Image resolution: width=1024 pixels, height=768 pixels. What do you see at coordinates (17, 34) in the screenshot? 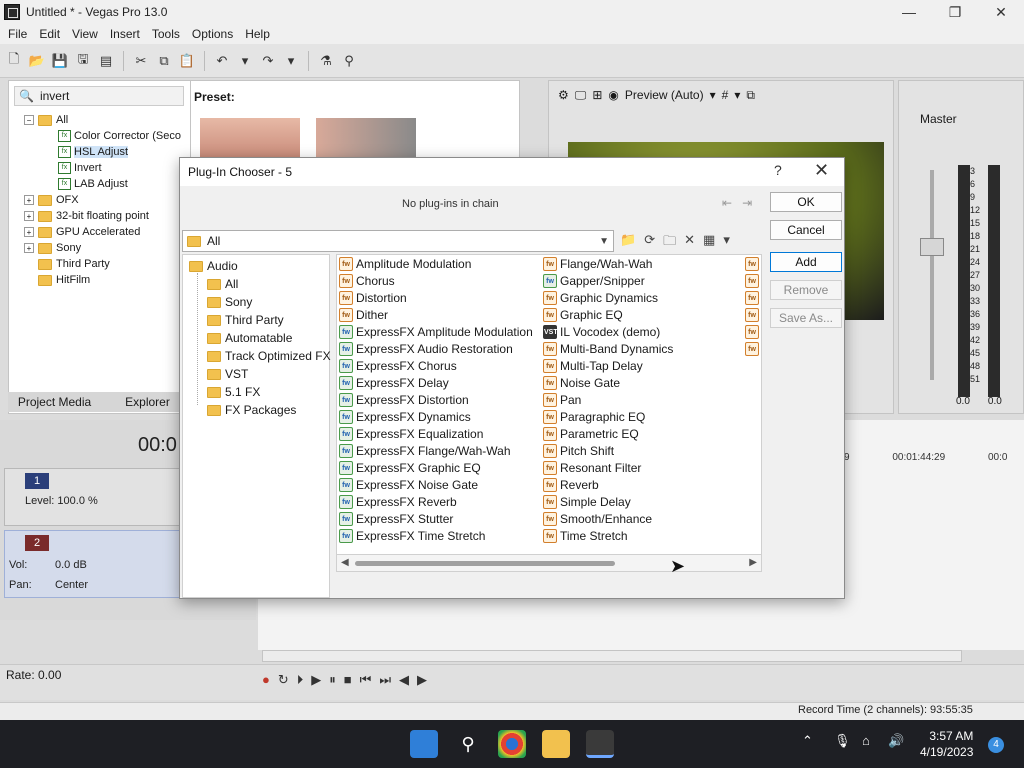
I see `menu-file: File` at bounding box center [17, 34].